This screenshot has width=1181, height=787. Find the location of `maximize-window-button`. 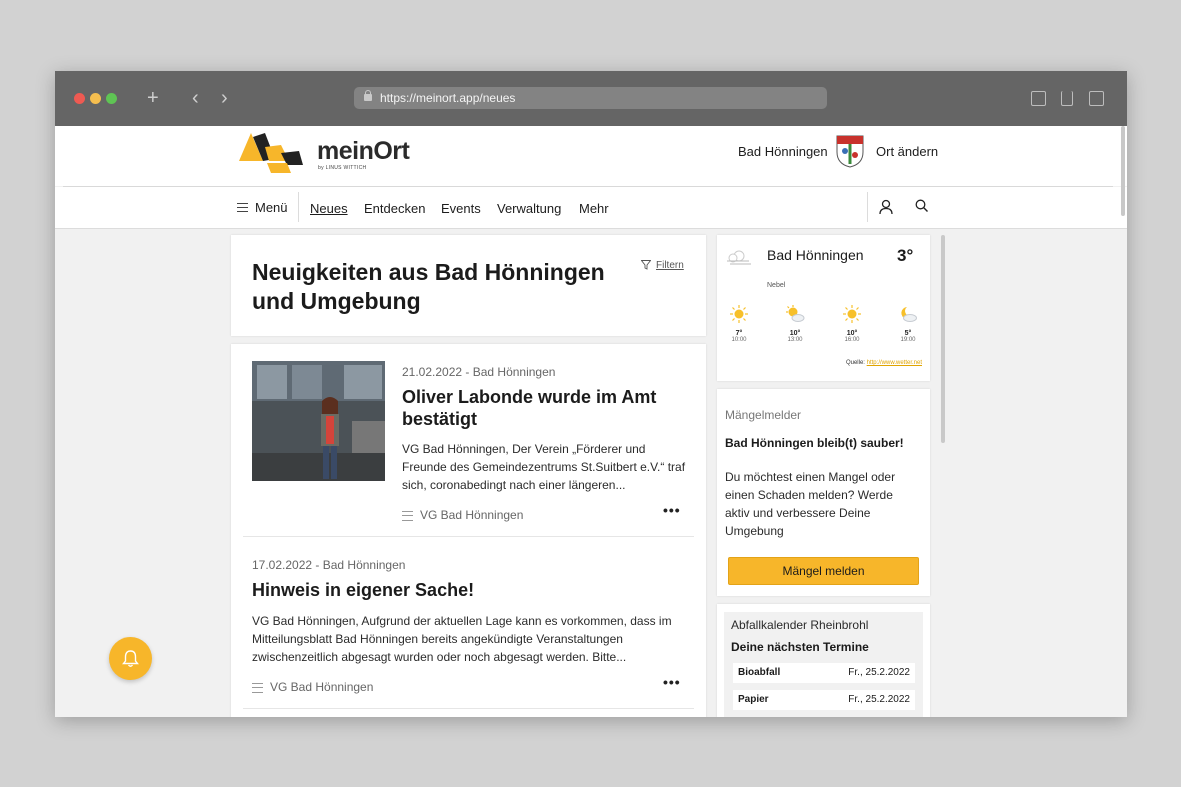

maximize-window-button is located at coordinates (111, 98).